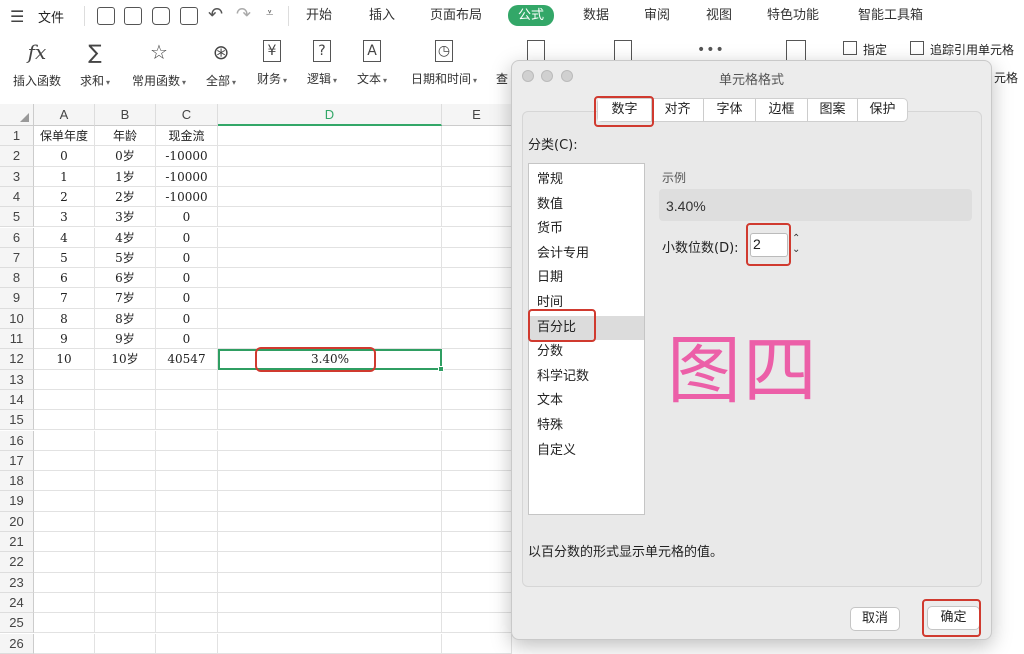 The height and width of the screenshot is (654, 1024). I want to click on print-icon, so click(161, 16).